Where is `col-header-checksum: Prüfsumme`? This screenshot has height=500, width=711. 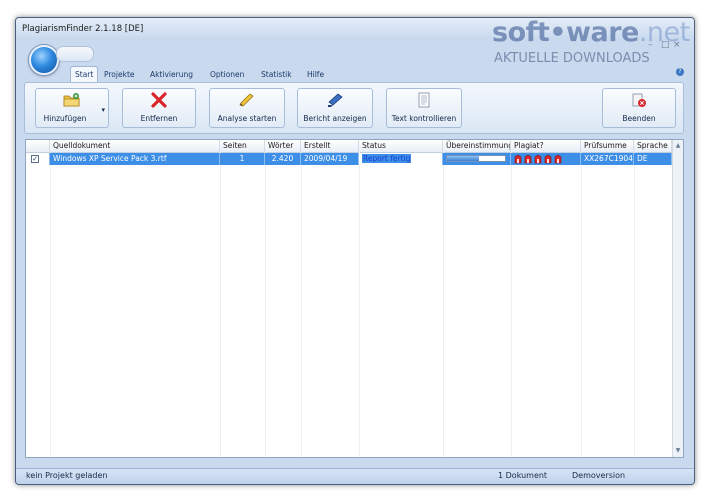 col-header-checksum: Prüfsumme is located at coordinates (607, 146).